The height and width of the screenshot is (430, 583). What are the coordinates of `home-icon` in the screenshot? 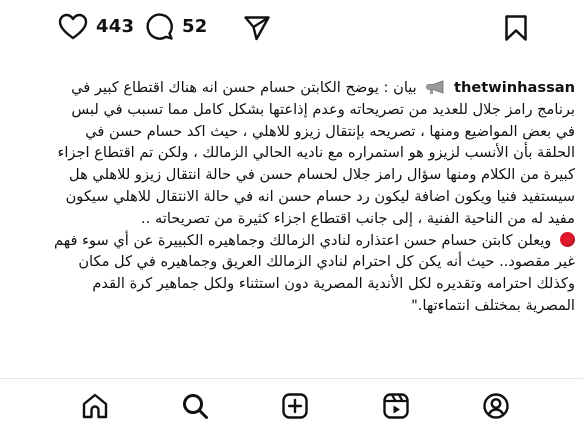 It's located at (95, 406).